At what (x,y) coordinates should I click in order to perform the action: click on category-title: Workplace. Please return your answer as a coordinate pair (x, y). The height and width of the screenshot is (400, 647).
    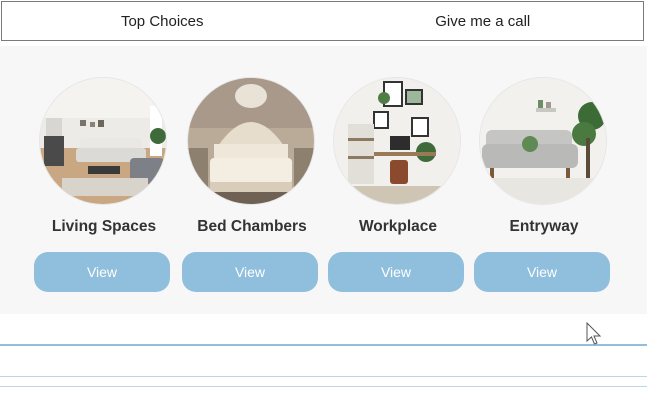
    Looking at the image, I should click on (398, 226).